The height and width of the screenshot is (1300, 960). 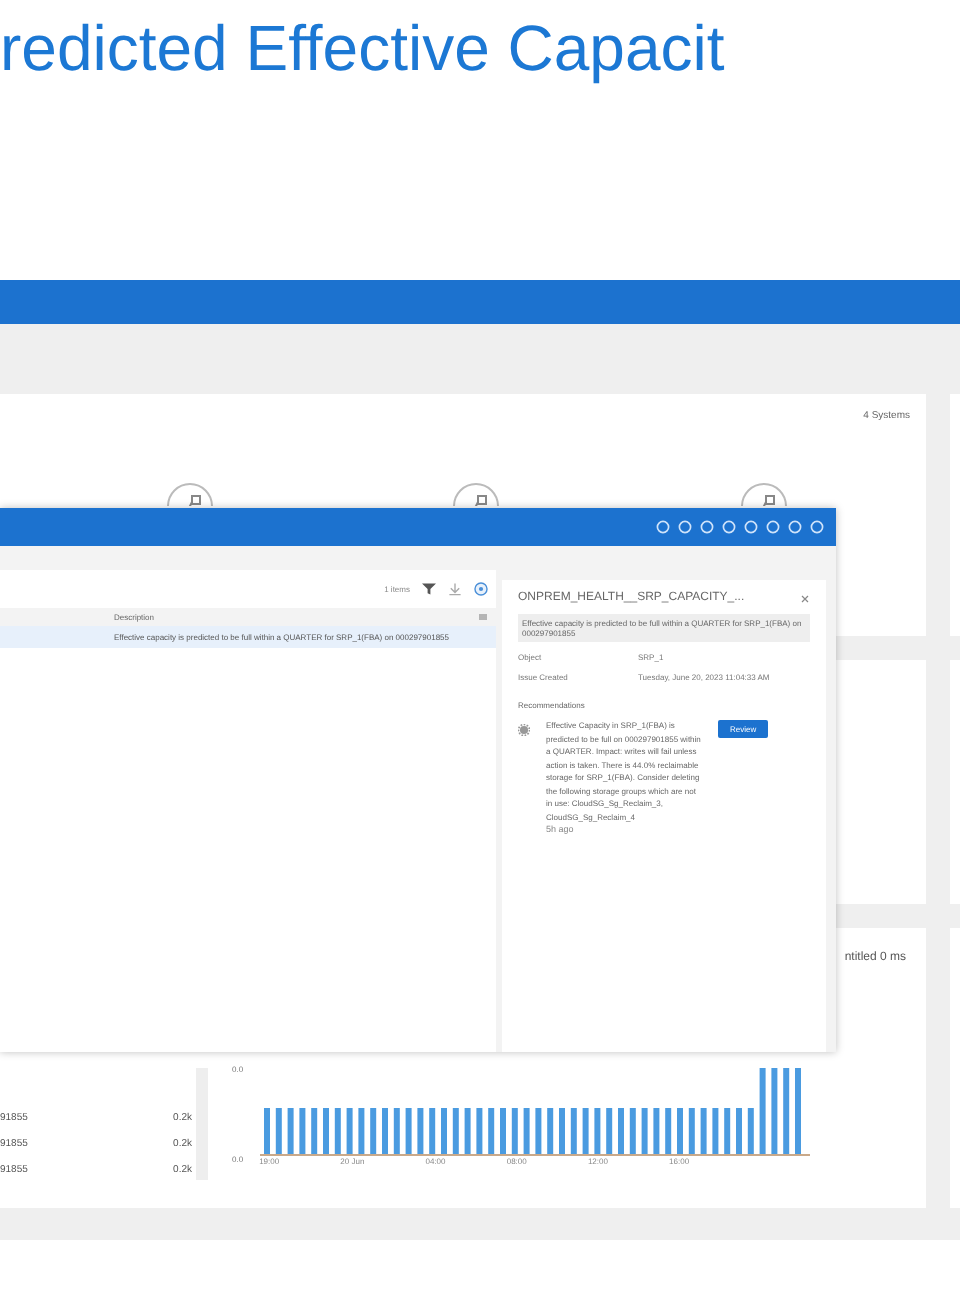 What do you see at coordinates (455, 589) in the screenshot?
I see `download-icon` at bounding box center [455, 589].